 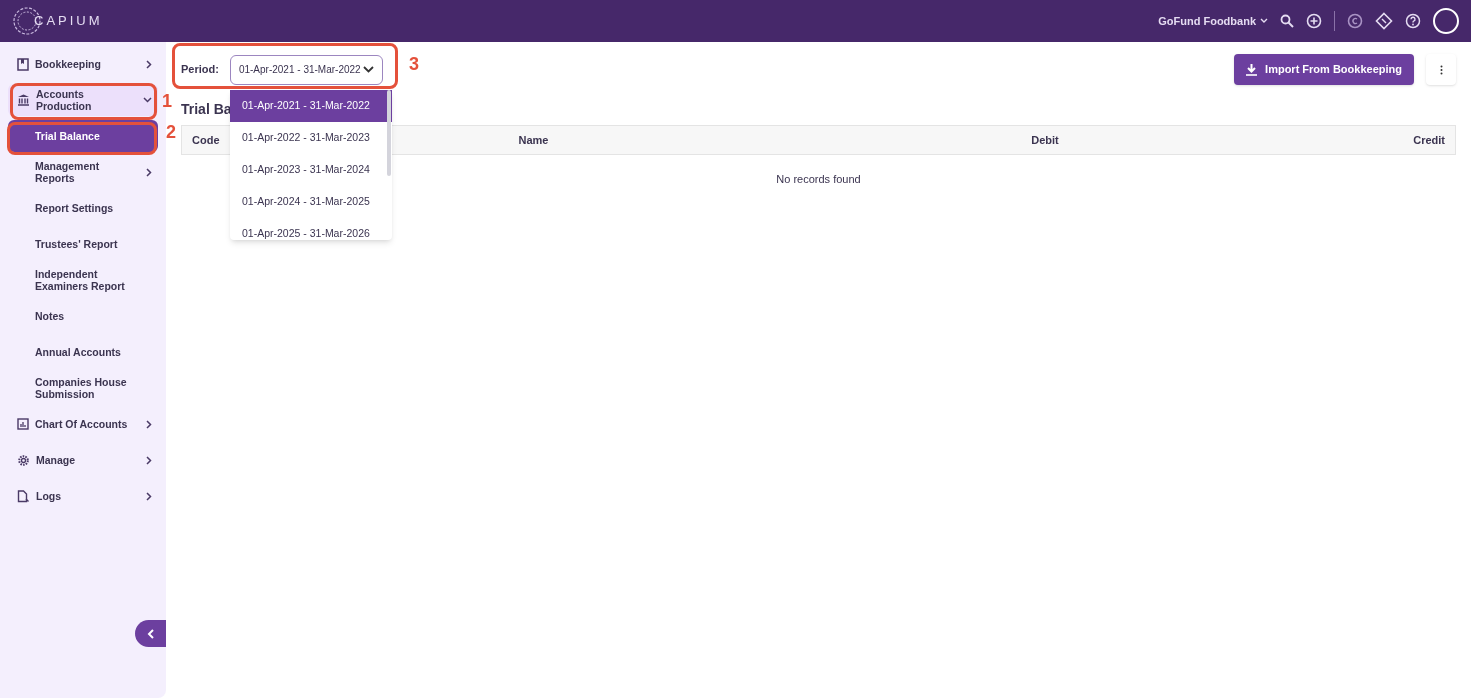 I want to click on logo-text: CAPIUM, so click(x=68, y=21).